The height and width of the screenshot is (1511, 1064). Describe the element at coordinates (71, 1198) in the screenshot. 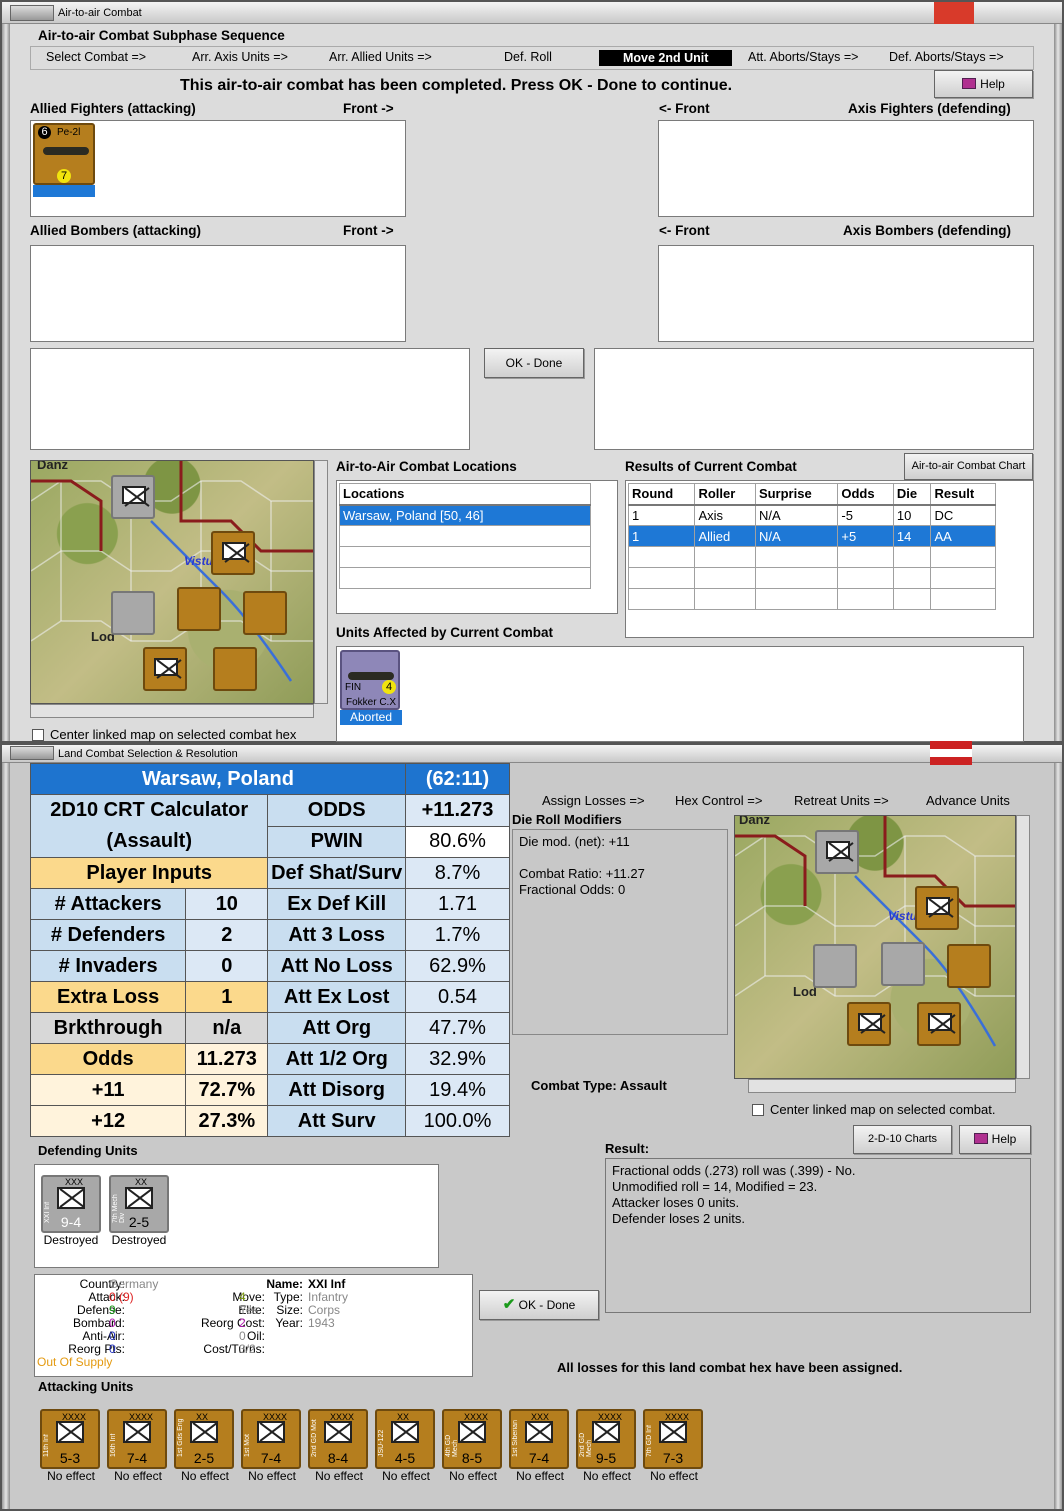

I see `infantry-icon` at that location.